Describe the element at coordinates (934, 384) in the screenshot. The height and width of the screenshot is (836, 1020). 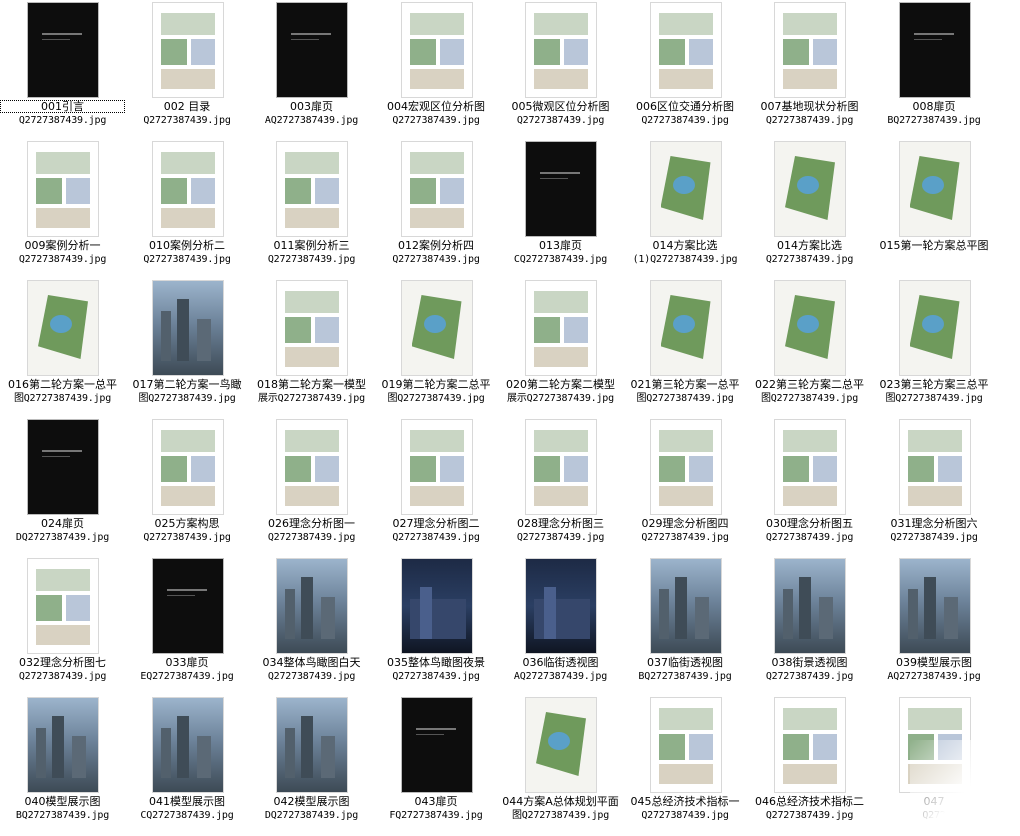
I see `file-name-label: 023第三轮方案三总平` at that location.